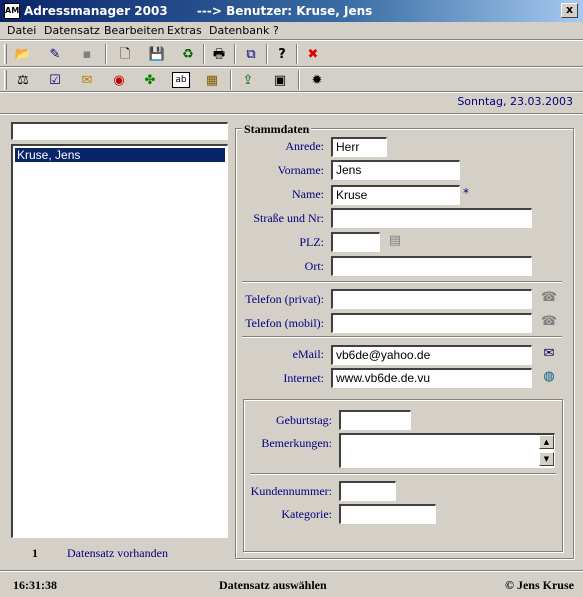 The height and width of the screenshot is (597, 583). What do you see at coordinates (35, 553) in the screenshot?
I see `record-count: 1` at bounding box center [35, 553].